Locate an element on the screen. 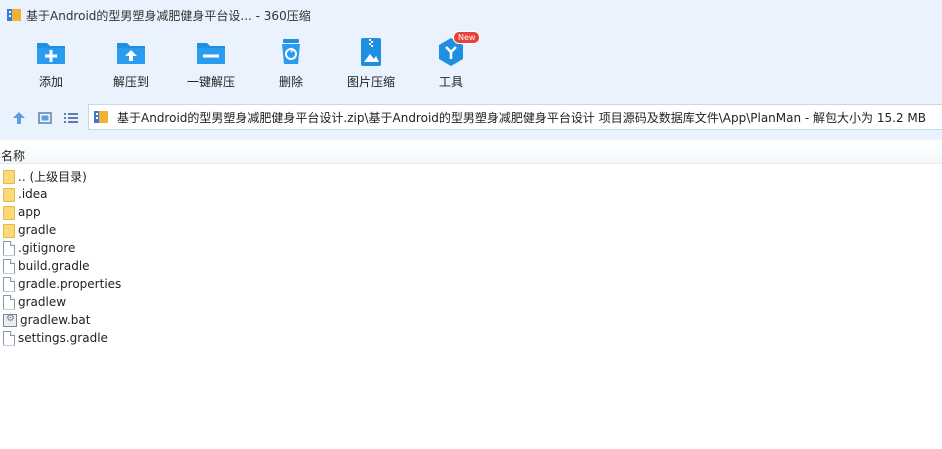 The height and width of the screenshot is (449, 942). add-button: 添加 is located at coordinates (51, 66).